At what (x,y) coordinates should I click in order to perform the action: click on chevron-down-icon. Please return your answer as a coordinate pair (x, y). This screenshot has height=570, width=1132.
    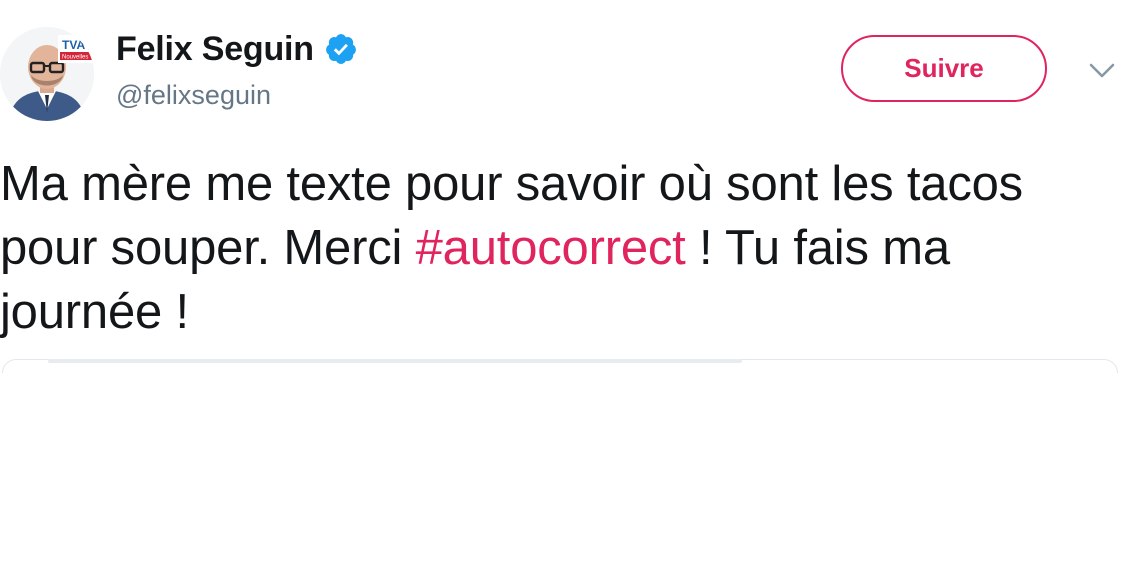
    Looking at the image, I should click on (1102, 70).